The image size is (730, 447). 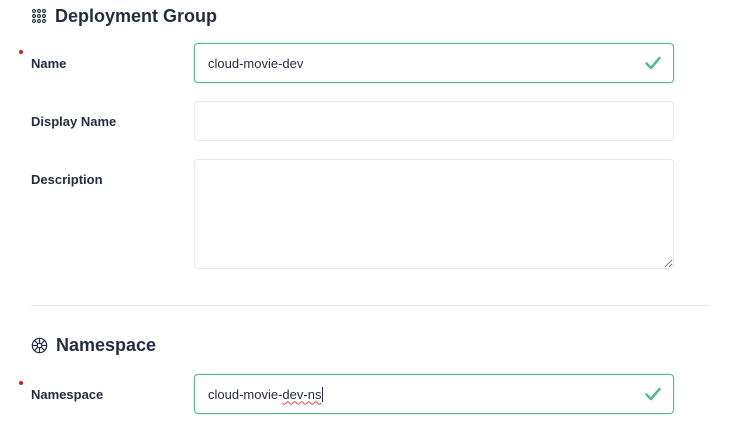 What do you see at coordinates (106, 345) in the screenshot?
I see `namespace-title: Namespace` at bounding box center [106, 345].